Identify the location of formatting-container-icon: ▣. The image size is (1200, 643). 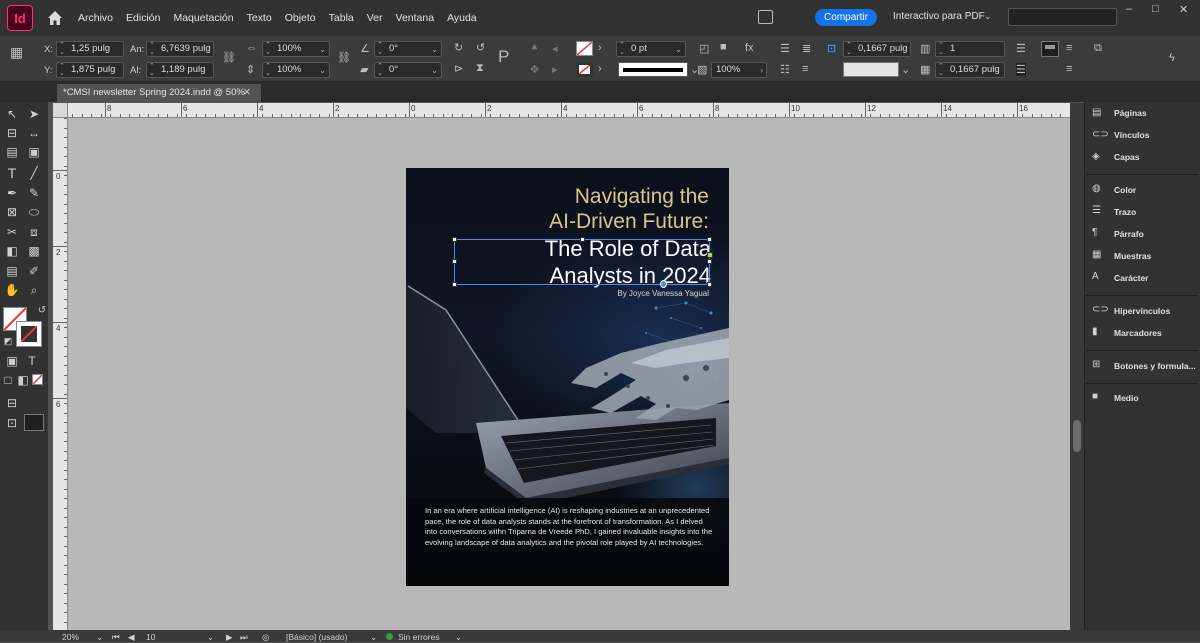
(12, 361).